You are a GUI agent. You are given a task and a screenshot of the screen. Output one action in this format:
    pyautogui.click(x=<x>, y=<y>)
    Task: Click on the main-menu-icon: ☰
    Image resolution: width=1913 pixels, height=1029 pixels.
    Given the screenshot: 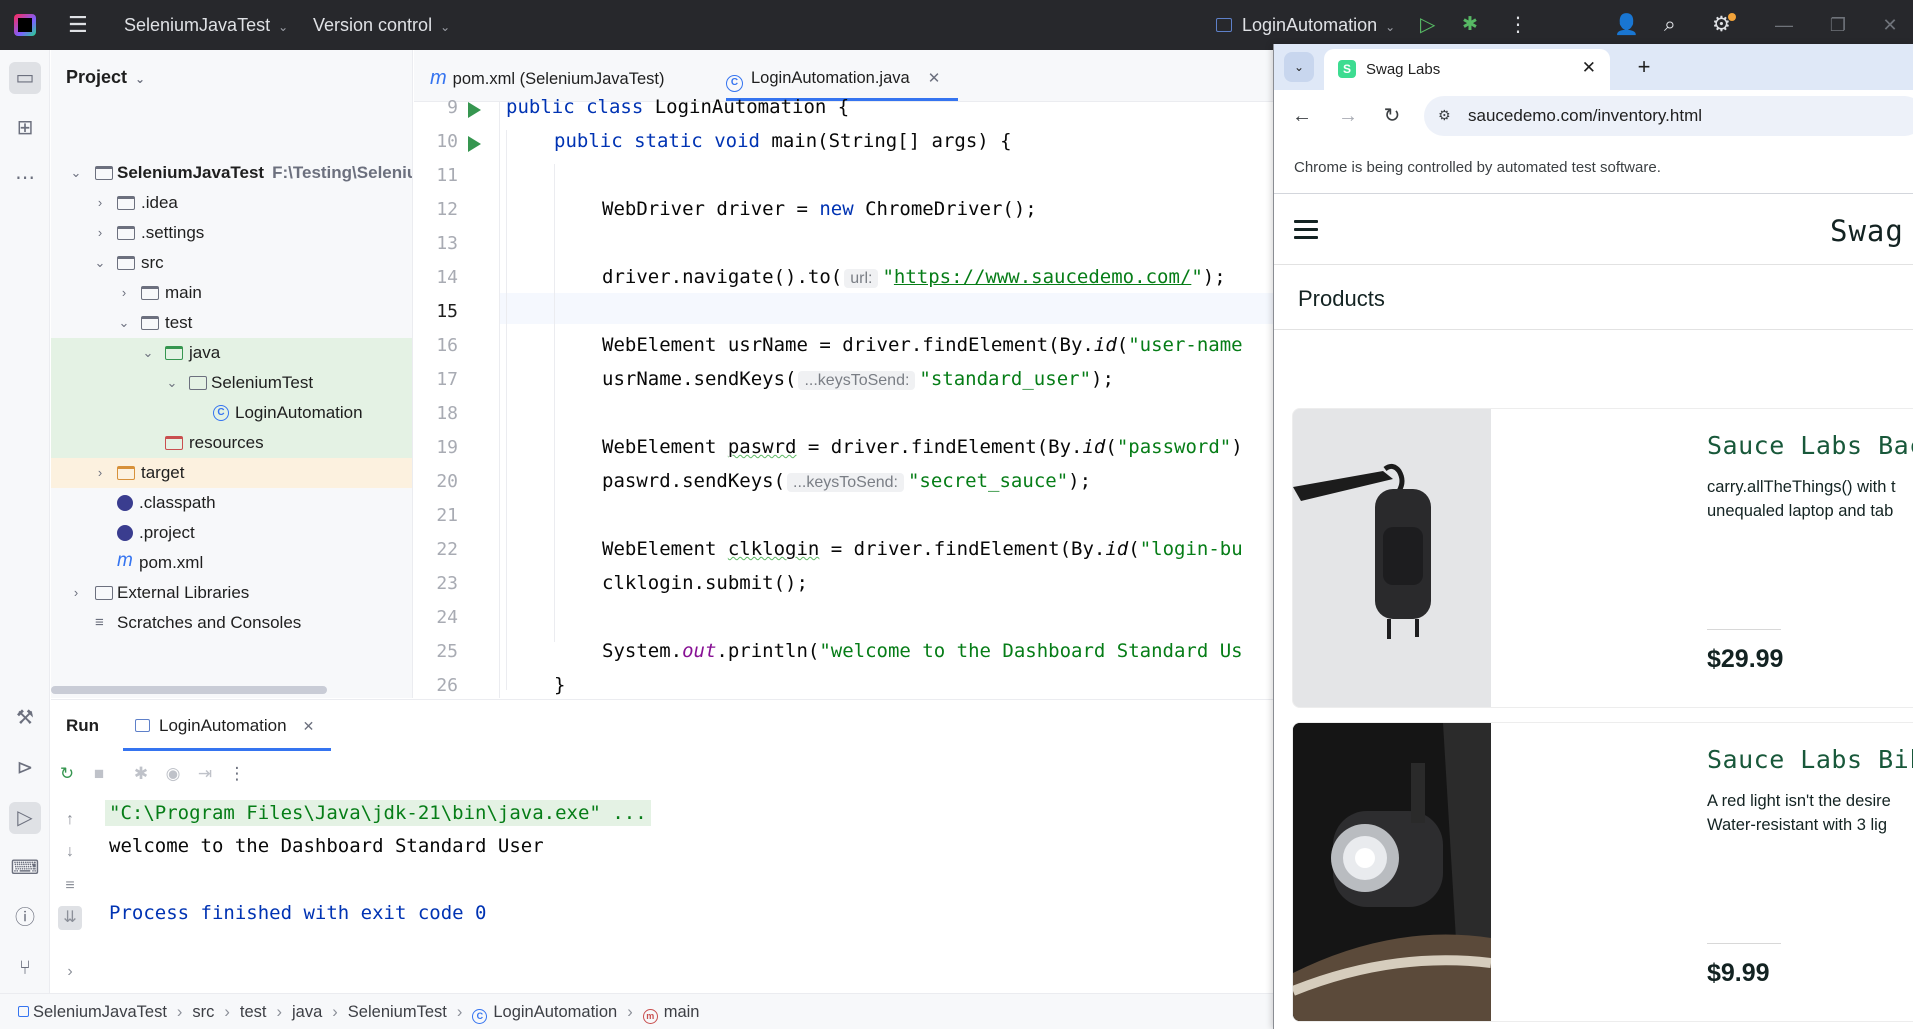 What is the action you would take?
    pyautogui.click(x=78, y=25)
    